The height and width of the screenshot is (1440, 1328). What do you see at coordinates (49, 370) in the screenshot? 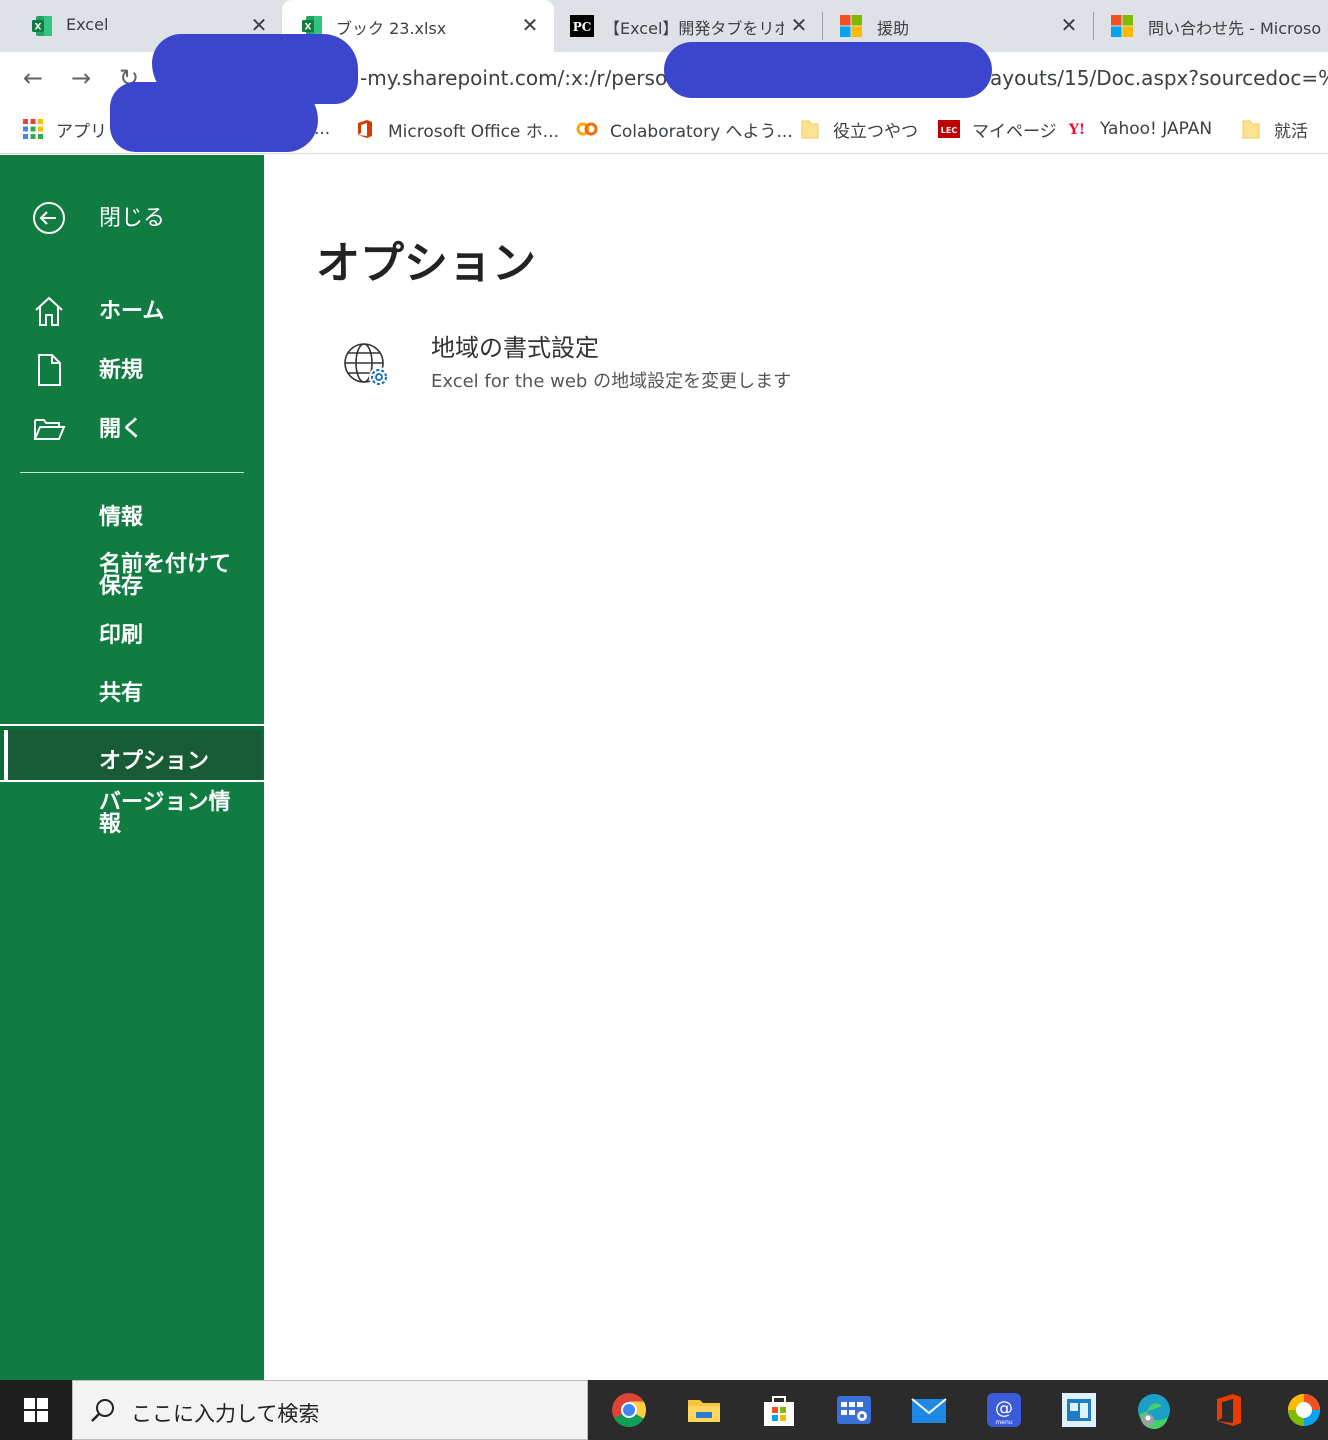
I see `new-document-icon` at bounding box center [49, 370].